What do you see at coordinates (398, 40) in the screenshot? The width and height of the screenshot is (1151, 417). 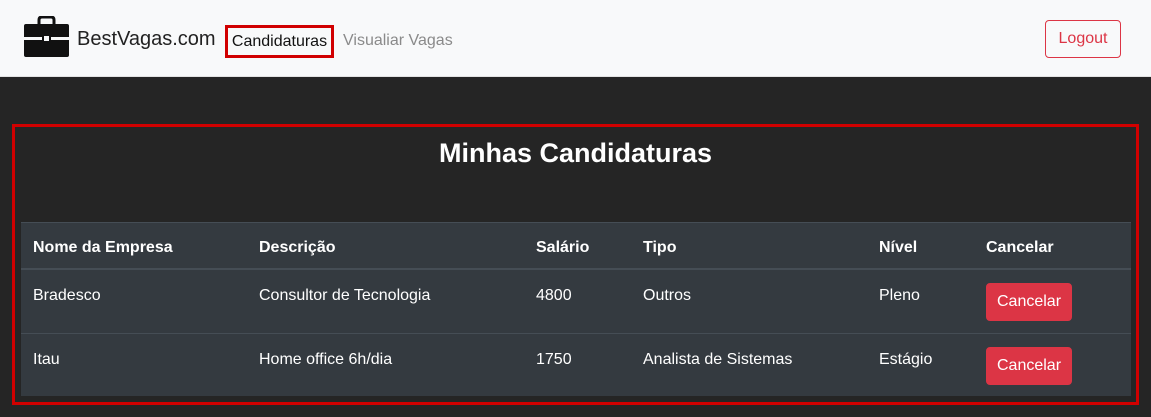 I see `nav-visualizar-vagas: Visualiar Vagas` at bounding box center [398, 40].